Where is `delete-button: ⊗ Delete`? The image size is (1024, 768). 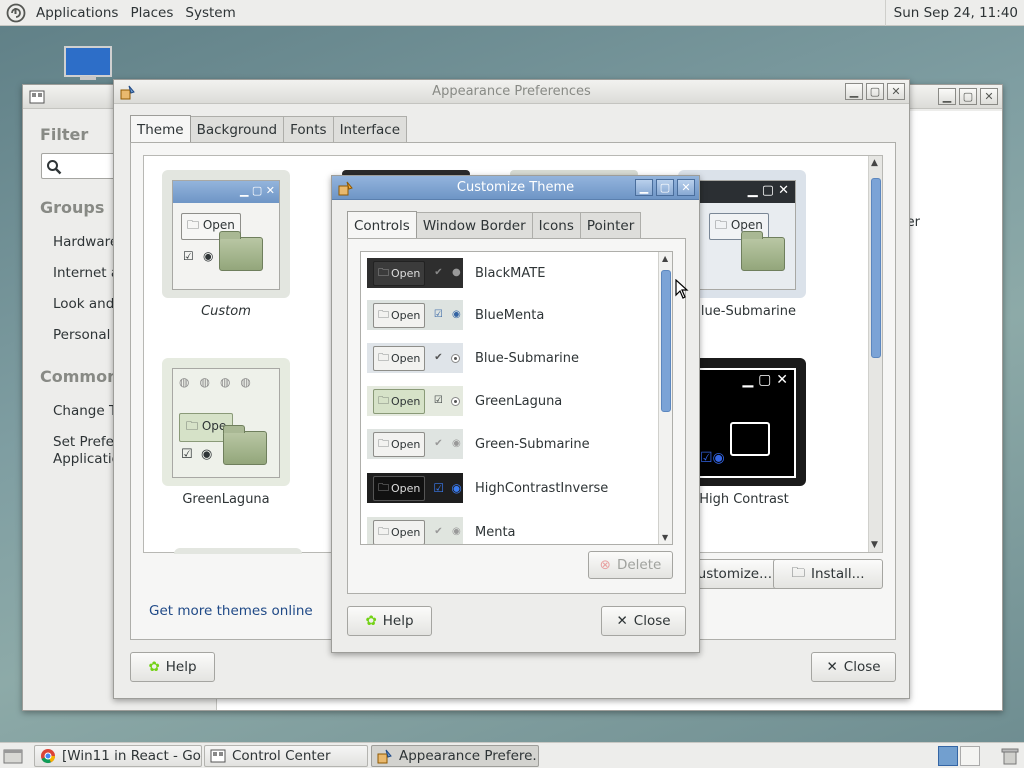
delete-button: ⊗ Delete is located at coordinates (630, 565).